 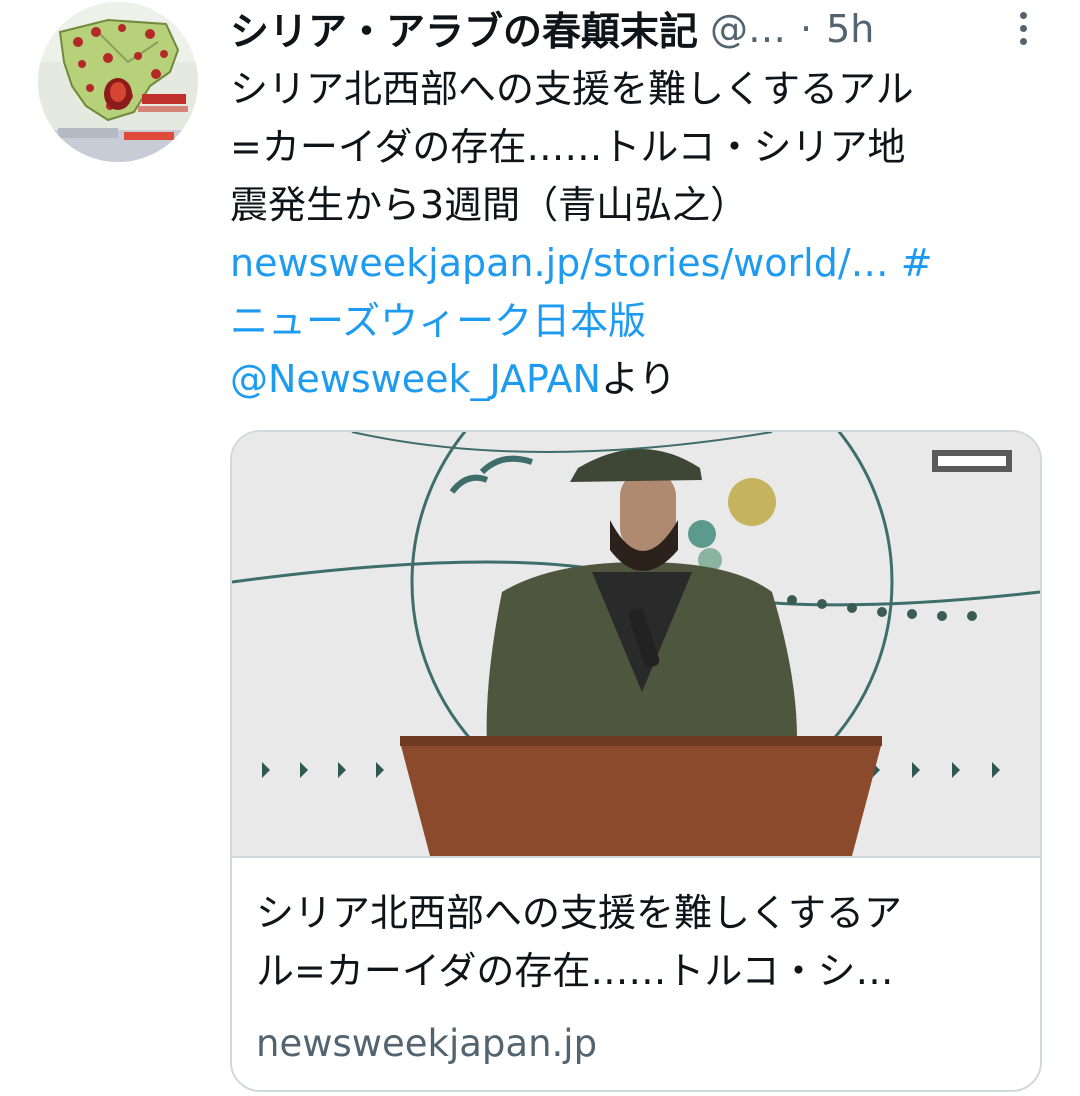 What do you see at coordinates (568, 147) in the screenshot?
I see `tweet-text-line: =カーイダの存在……トルコ・シリア地` at bounding box center [568, 147].